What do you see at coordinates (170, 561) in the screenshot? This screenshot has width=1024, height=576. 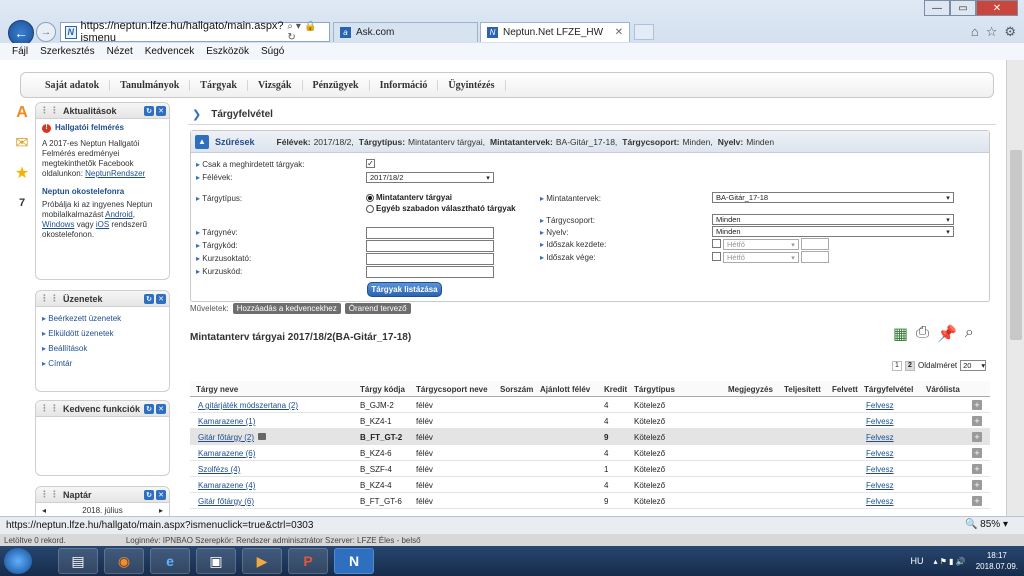 I see `ie-taskbar-icon: e` at bounding box center [170, 561].